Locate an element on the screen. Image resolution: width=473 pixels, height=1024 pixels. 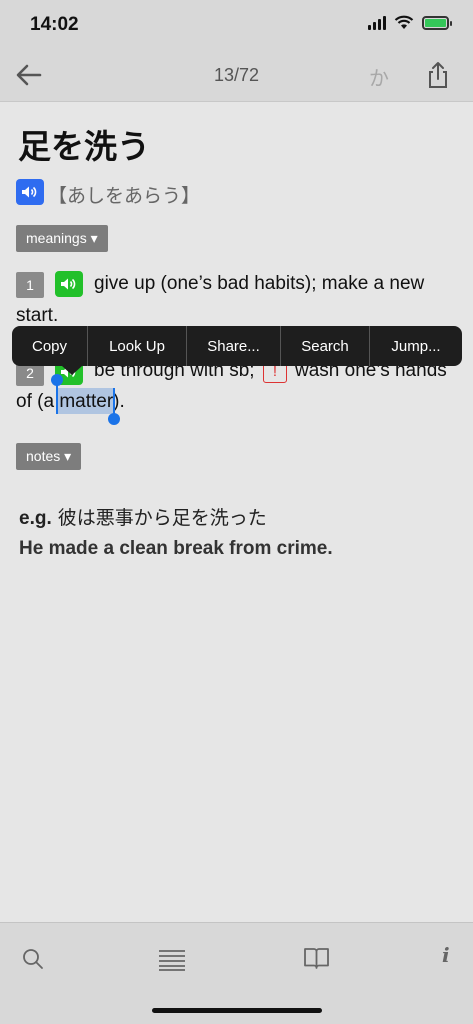
reading-audio-button is located at coordinates (30, 192).